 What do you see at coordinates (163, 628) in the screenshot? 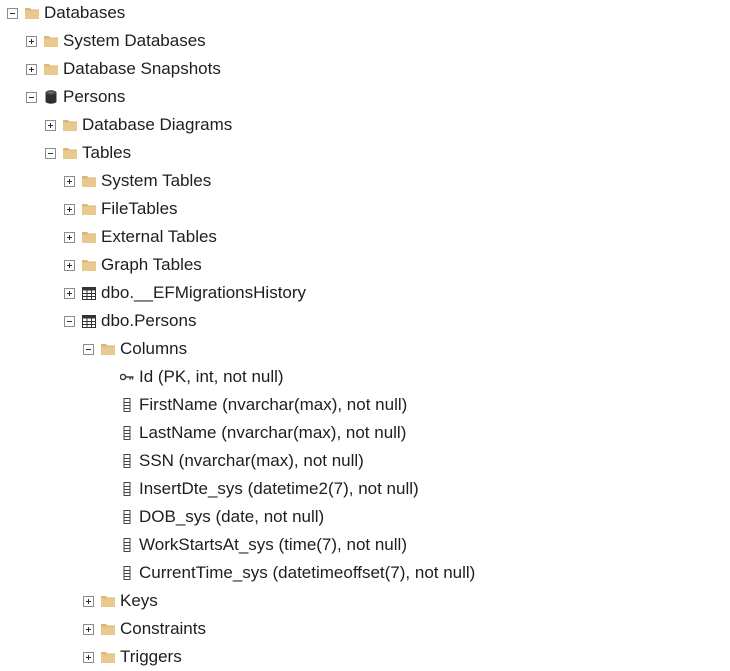
I see `tree-node-label: Constraints` at bounding box center [163, 628].